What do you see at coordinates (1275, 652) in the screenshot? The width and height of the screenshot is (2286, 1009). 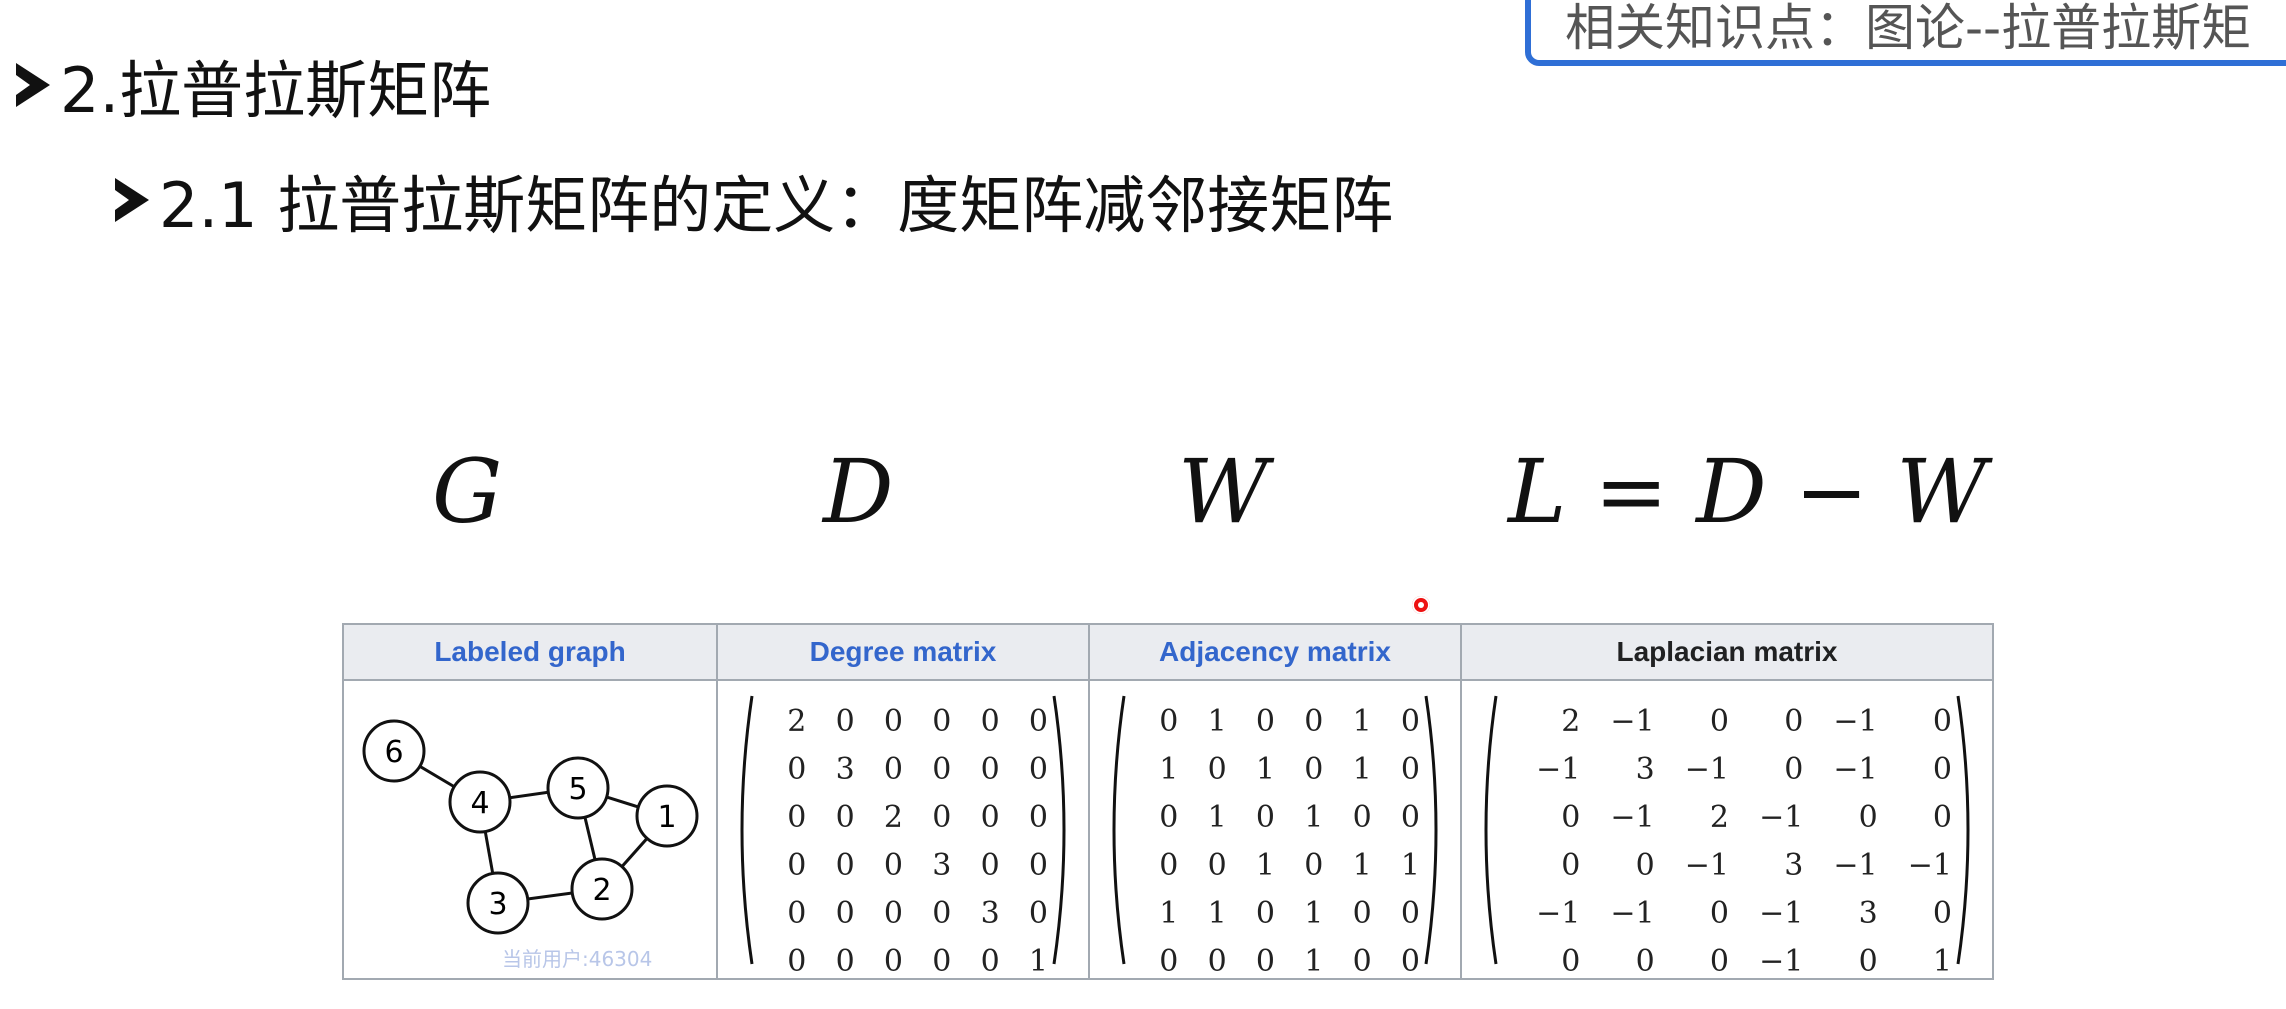 I see `header-adjacency-matrix: Adjacency matrix` at bounding box center [1275, 652].